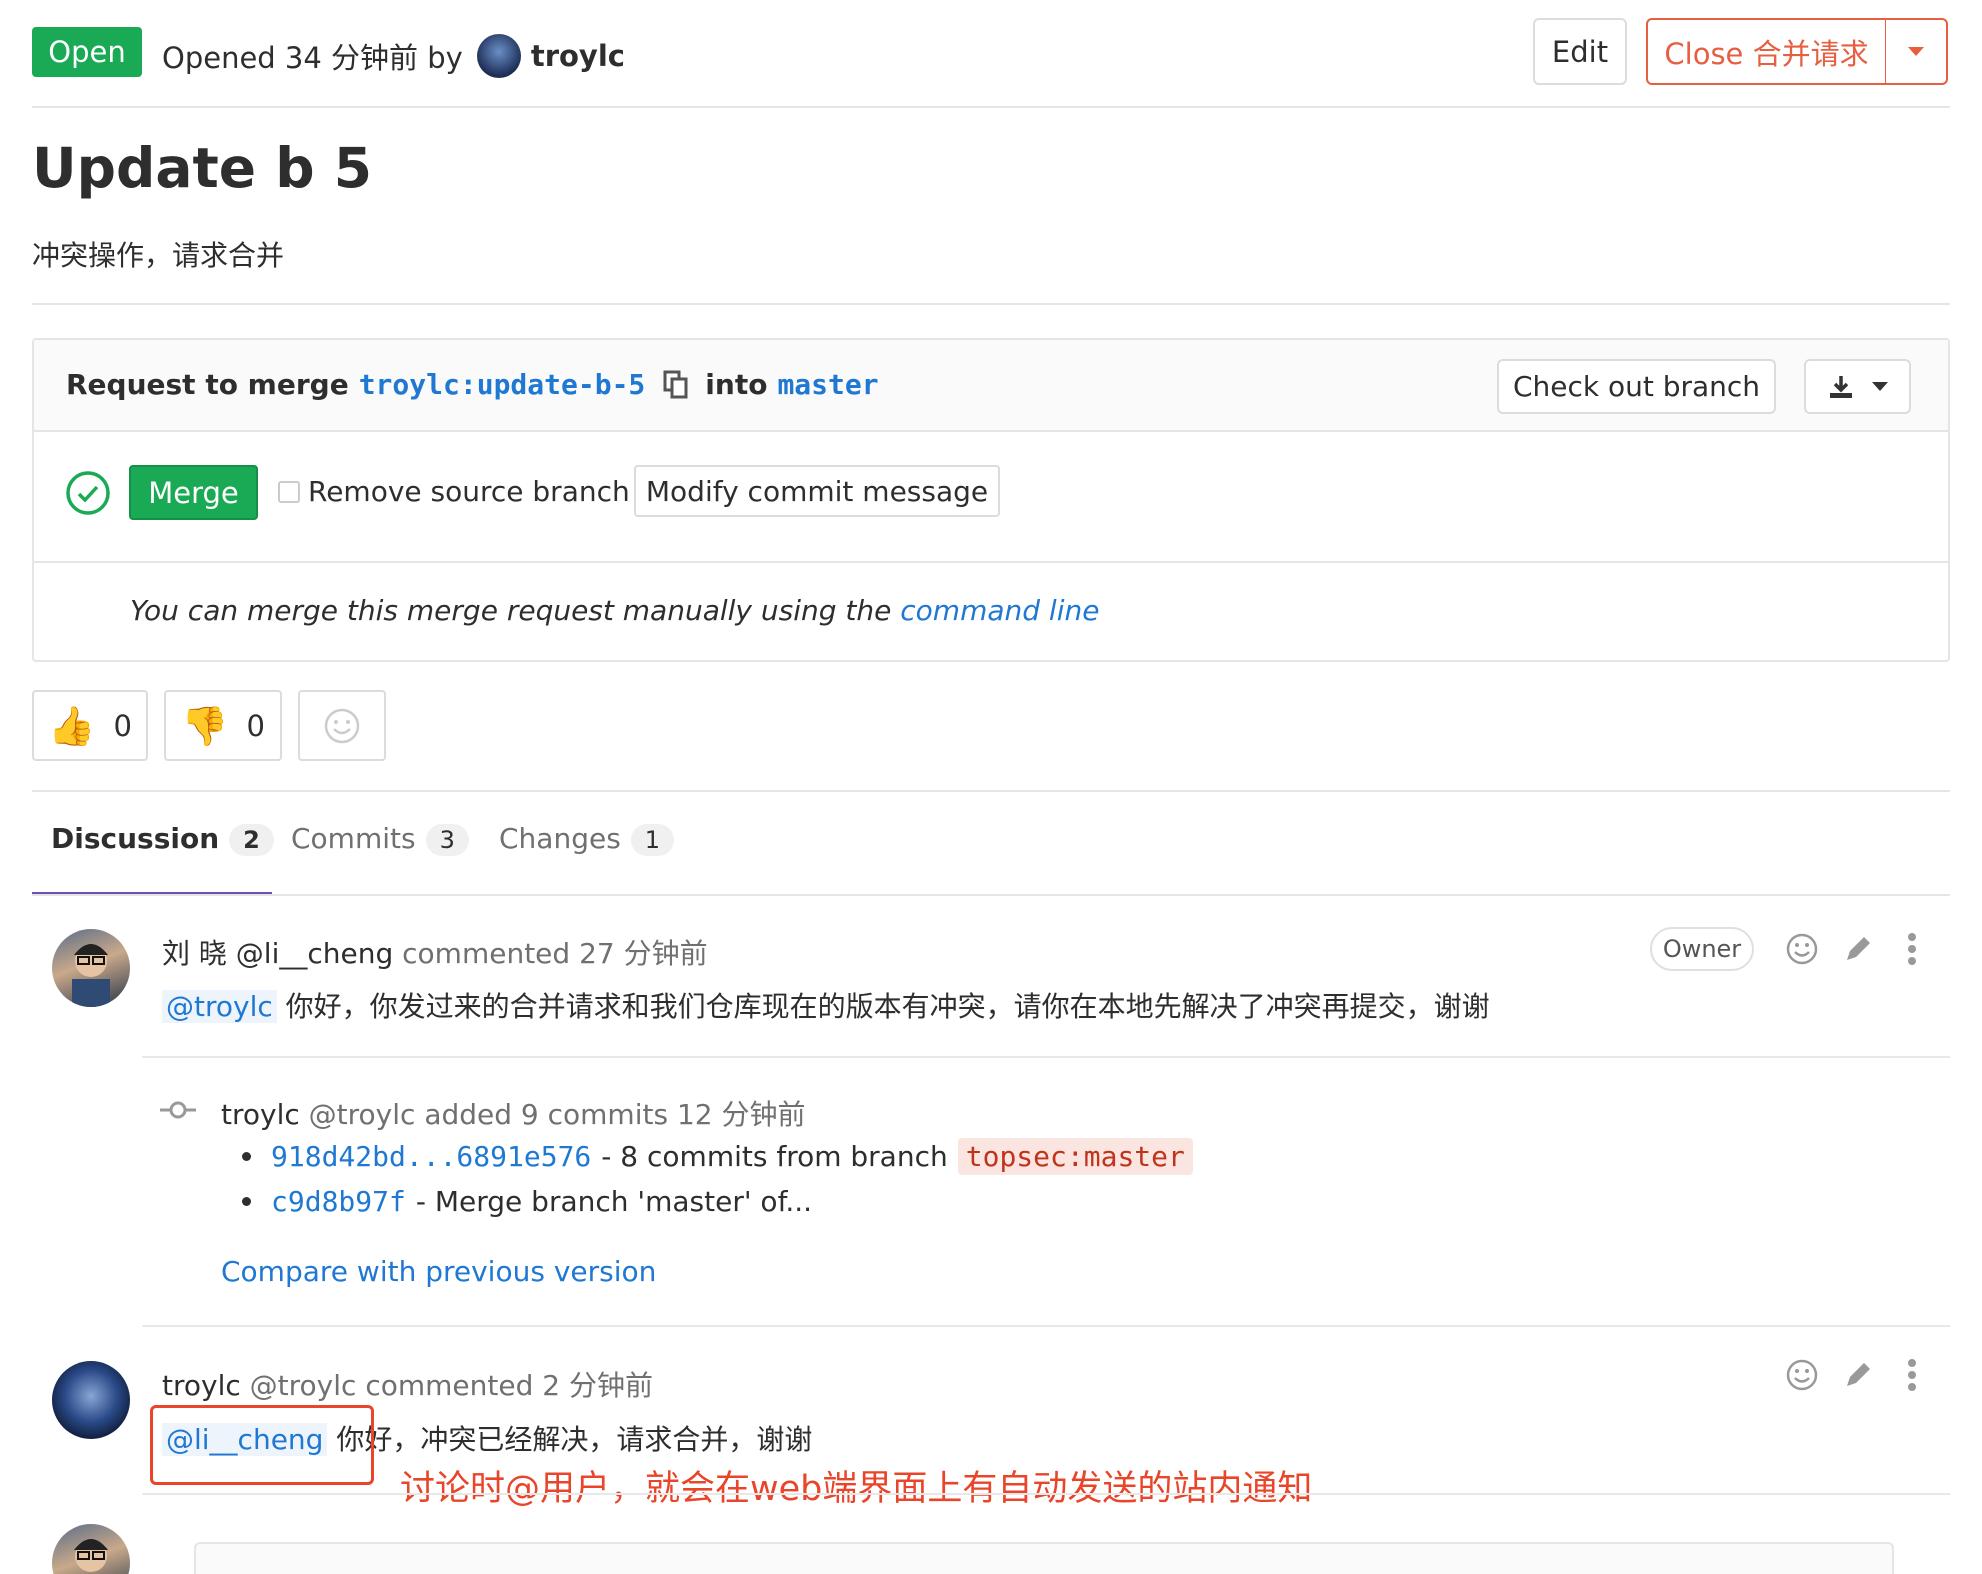  What do you see at coordinates (277, 953) in the screenshot?
I see `note-author: 刘 晓 @li__cheng` at bounding box center [277, 953].